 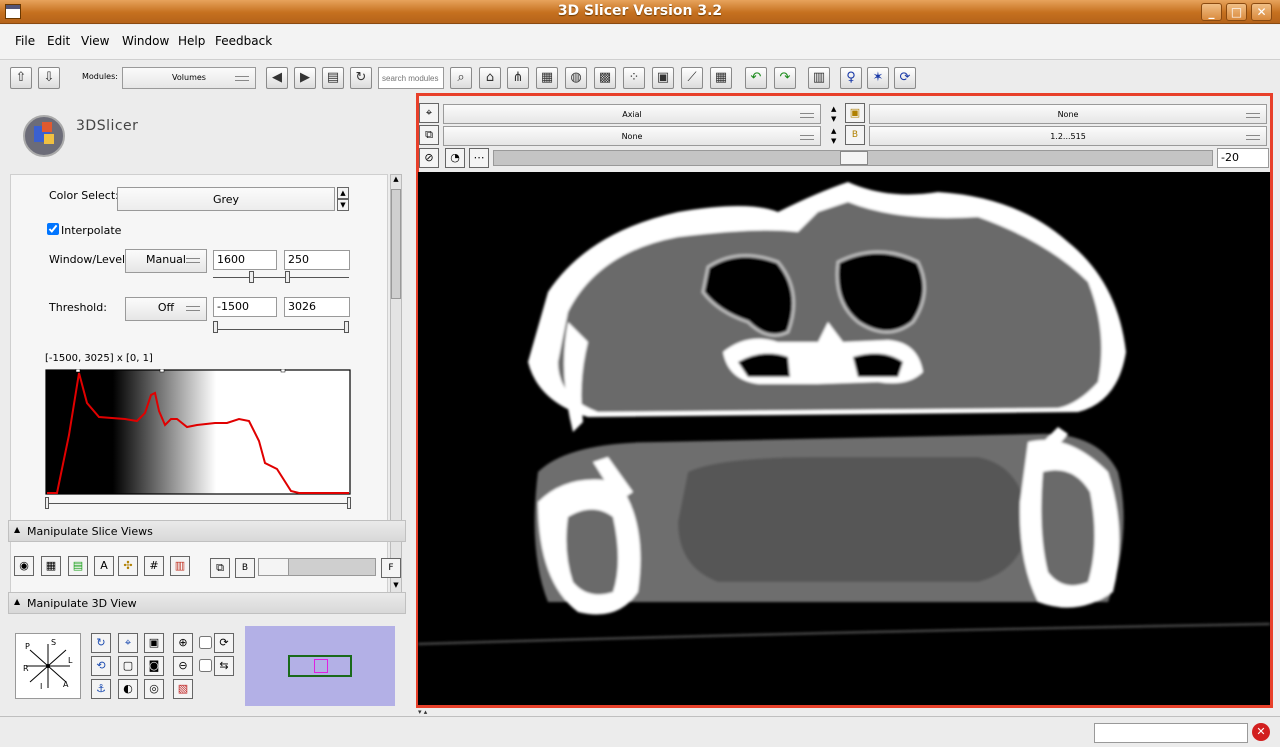 What do you see at coordinates (461, 78) in the screenshot?
I see `search-icon: ⌕` at bounding box center [461, 78].